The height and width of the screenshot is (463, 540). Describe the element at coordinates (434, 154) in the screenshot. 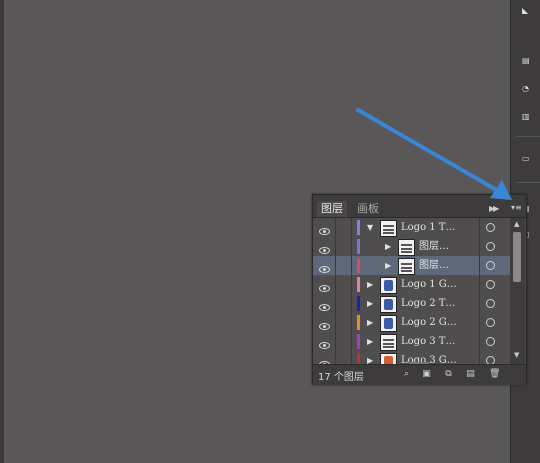

I see `annotation-arrow` at that location.